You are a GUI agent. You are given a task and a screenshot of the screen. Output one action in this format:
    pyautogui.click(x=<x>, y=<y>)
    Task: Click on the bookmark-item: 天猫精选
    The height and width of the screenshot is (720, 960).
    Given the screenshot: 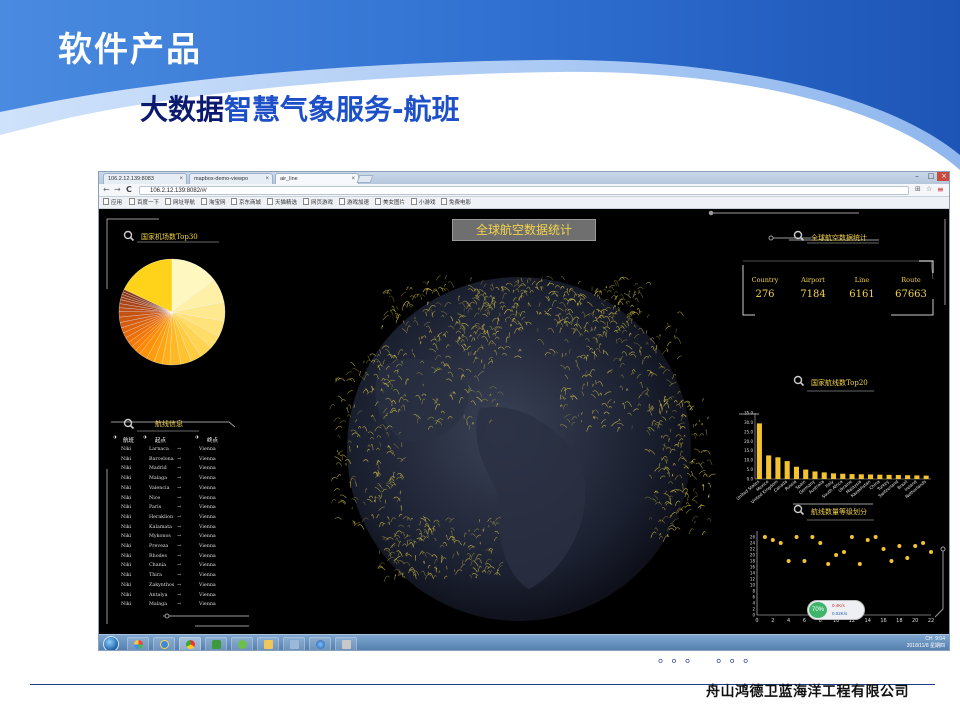 What is the action you would take?
    pyautogui.click(x=282, y=203)
    